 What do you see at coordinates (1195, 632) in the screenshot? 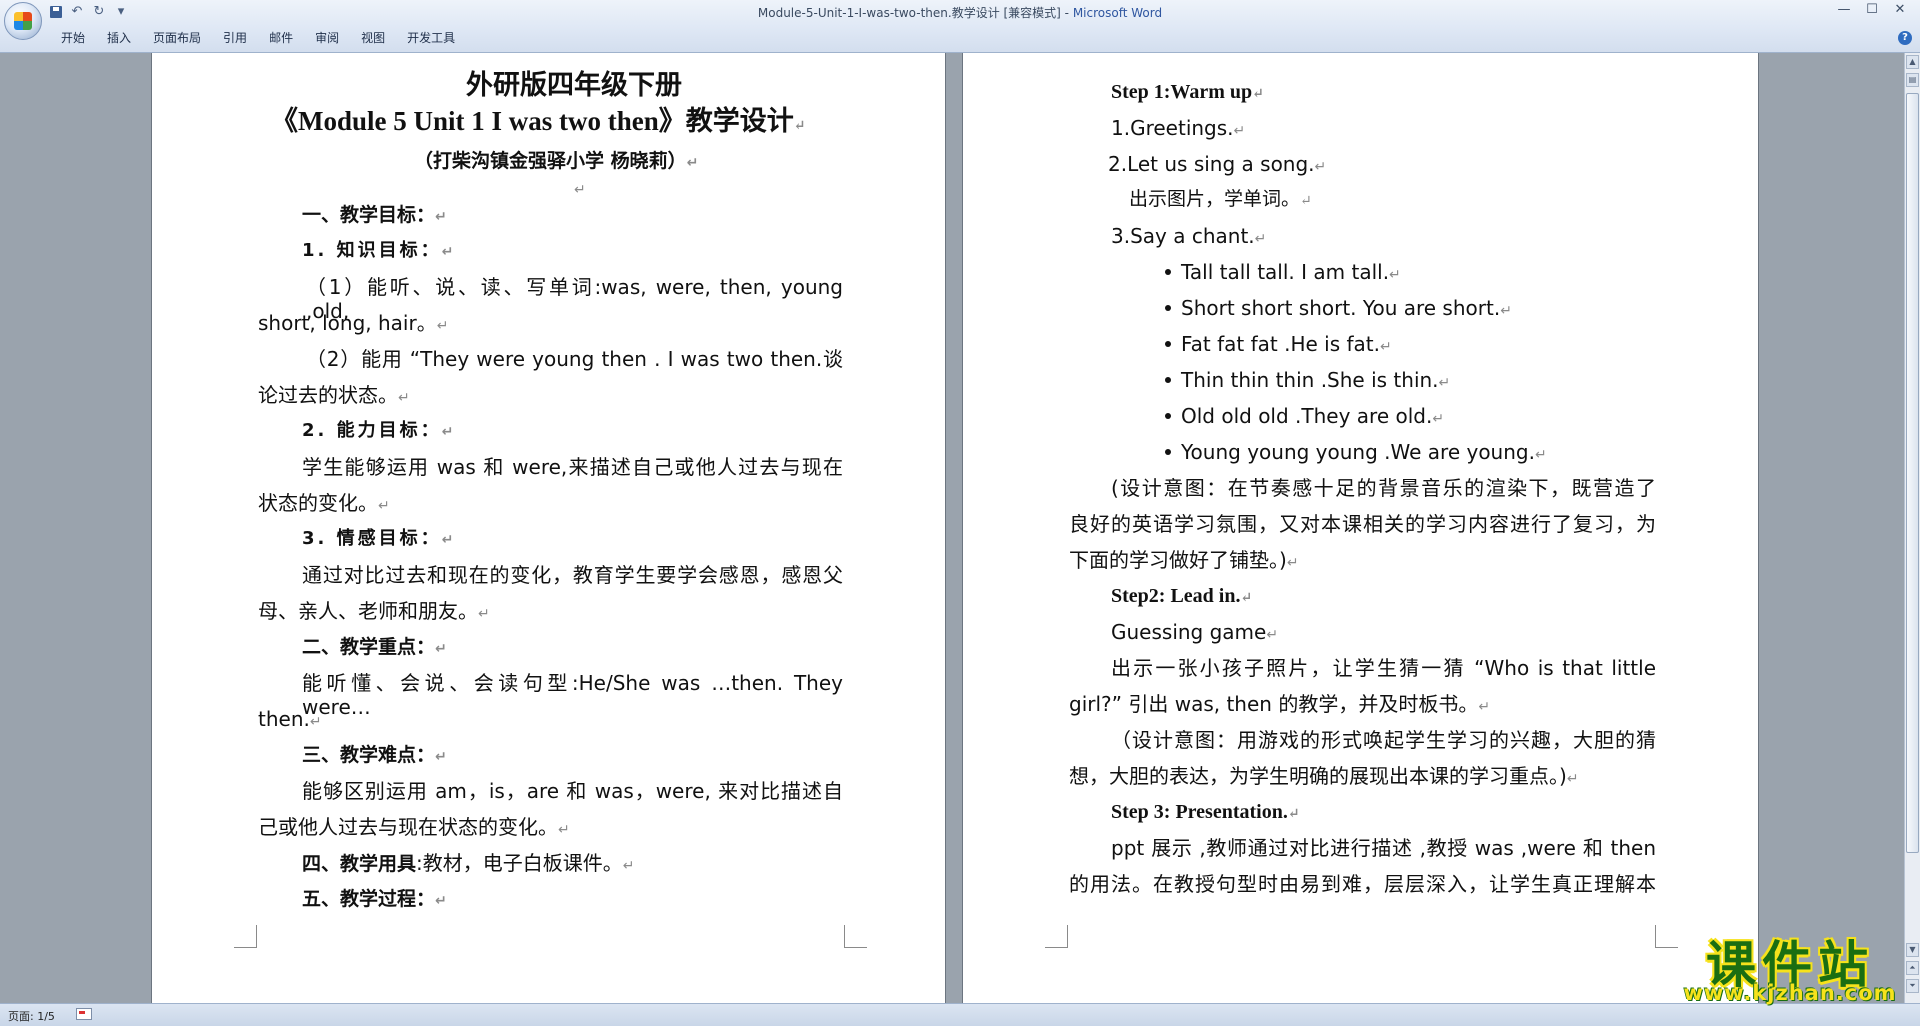
I see `paragraph-line: Guessing game↵` at bounding box center [1195, 632].